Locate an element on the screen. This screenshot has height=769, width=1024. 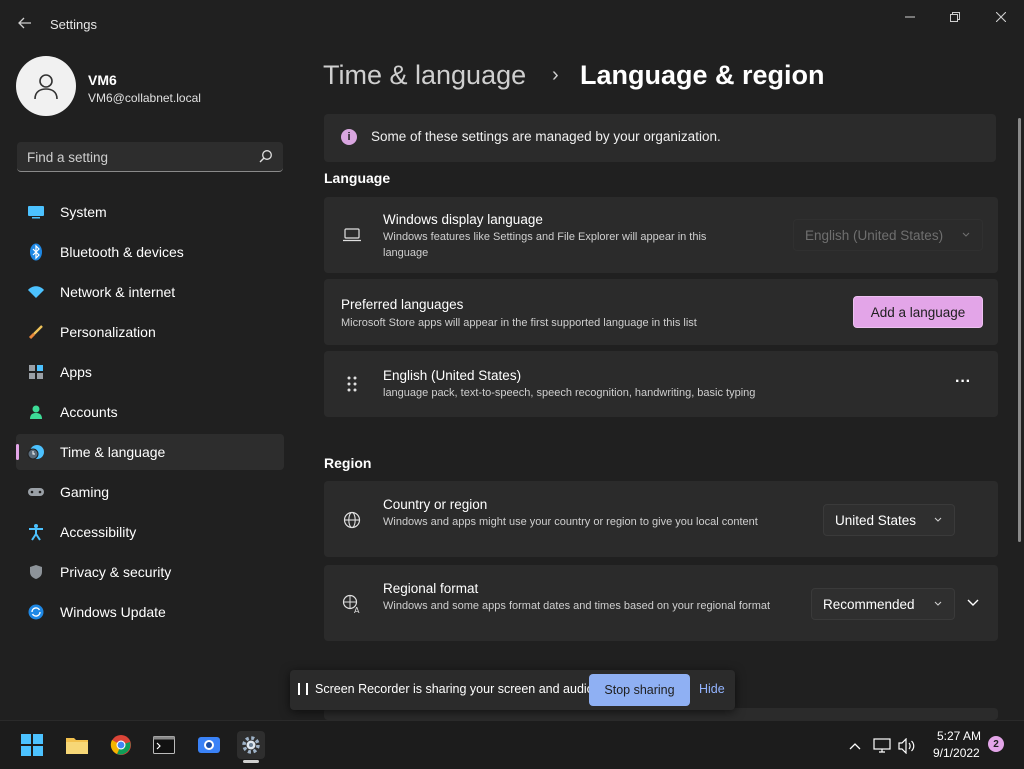
sidebar-item-privacy: Privacy & security is located at coordinates (150, 572).